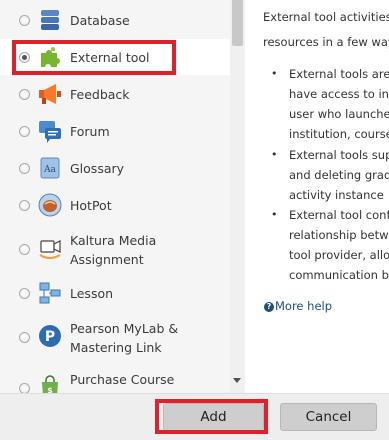 The image size is (389, 440). Describe the element at coordinates (24, 249) in the screenshot. I see `radio-kaltura` at that location.